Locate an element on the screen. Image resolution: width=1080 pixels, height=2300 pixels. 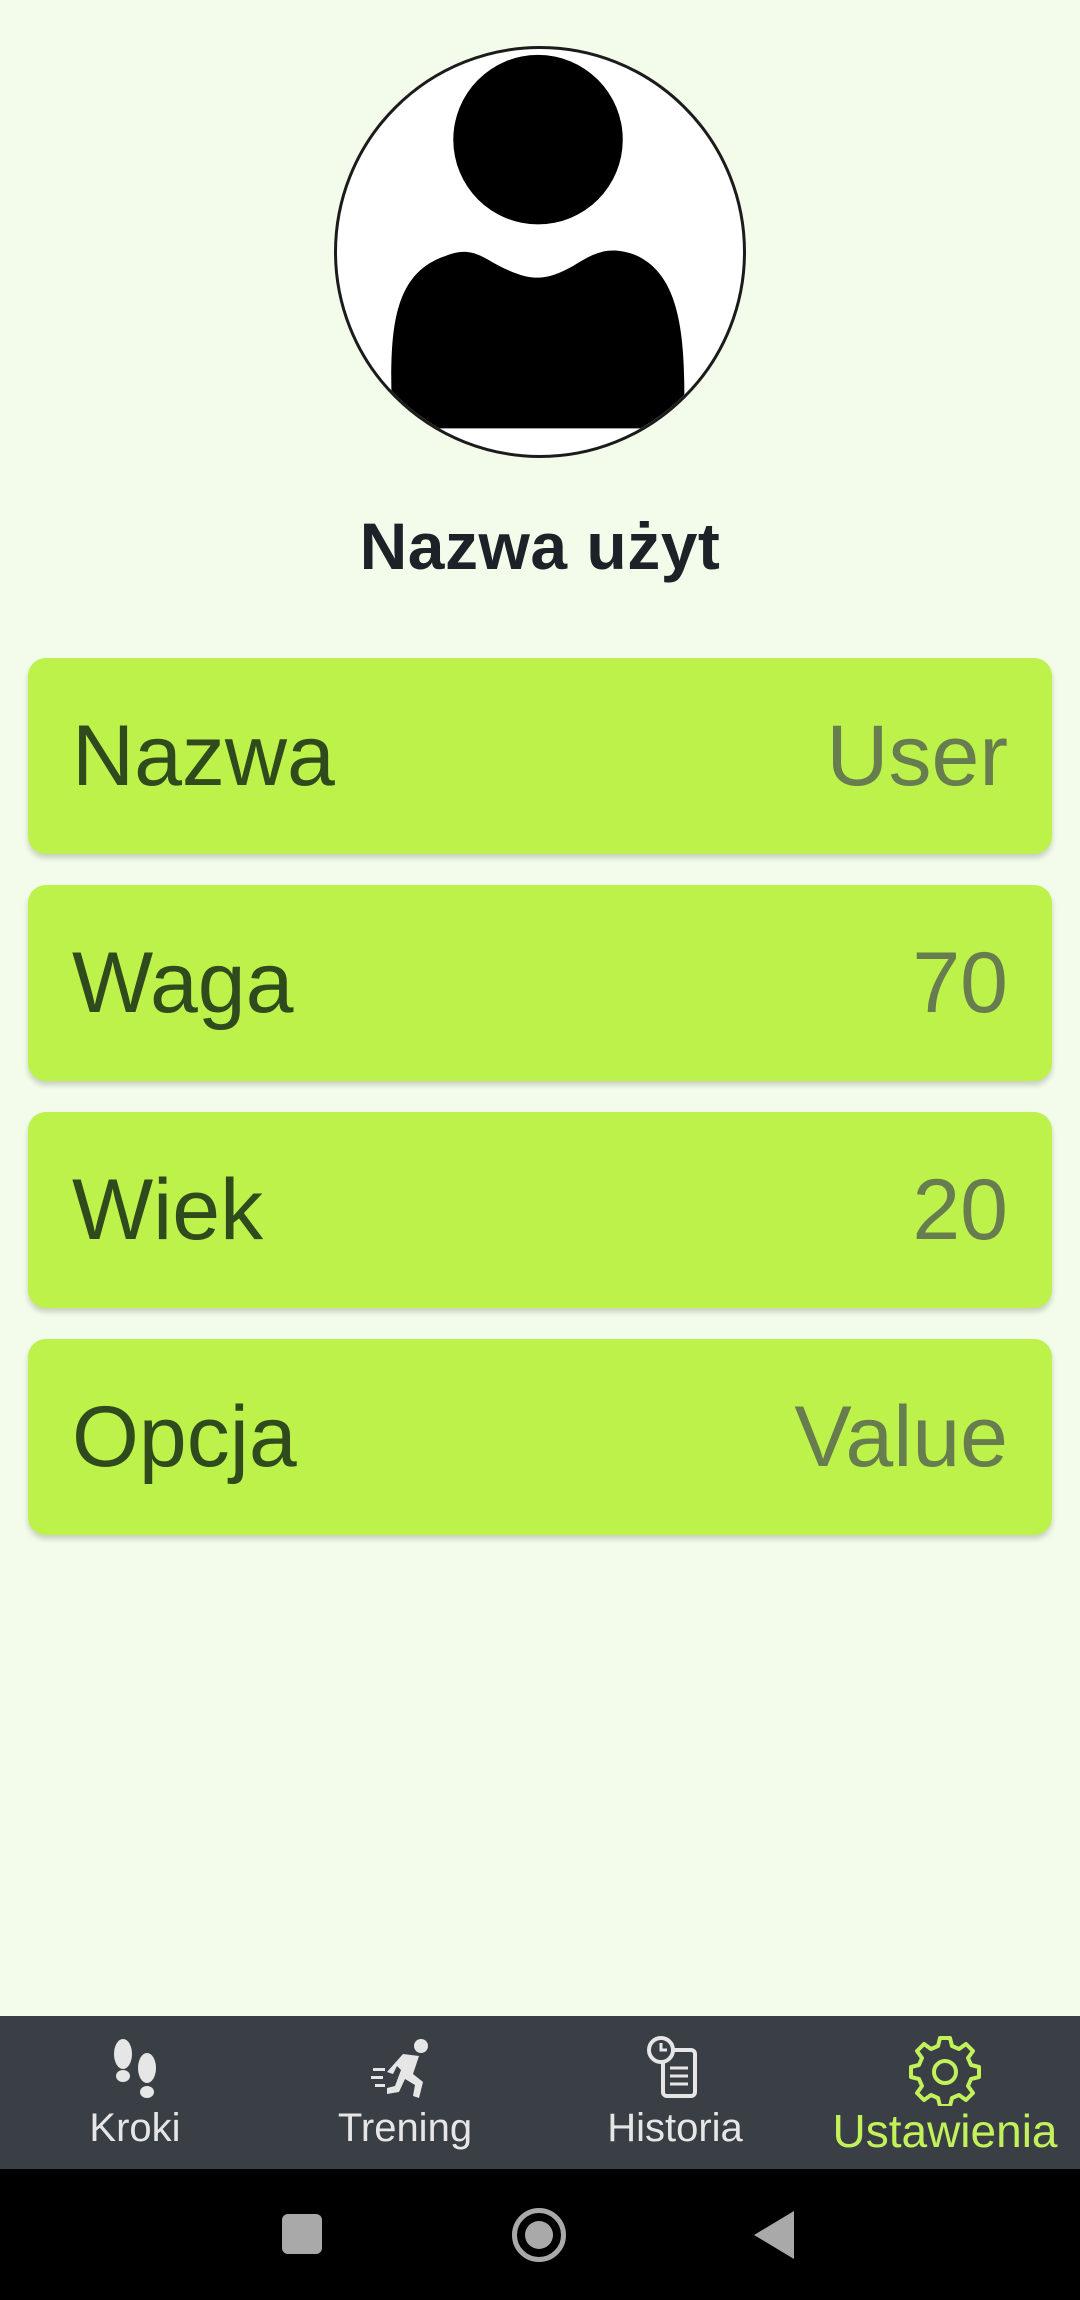
gear-icon is located at coordinates (945, 2071).